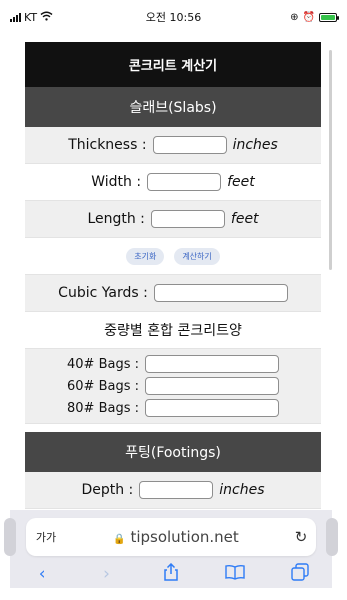  Describe the element at coordinates (173, 107) in the screenshot. I see `slabs-heading: 슬래브(Slabs)` at that location.